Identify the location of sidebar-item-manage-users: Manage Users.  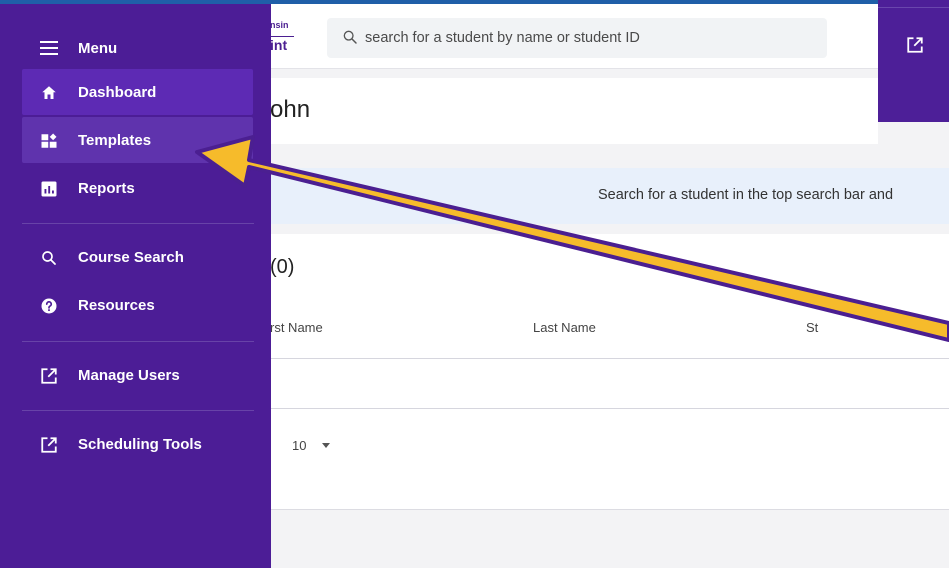
(137, 375).